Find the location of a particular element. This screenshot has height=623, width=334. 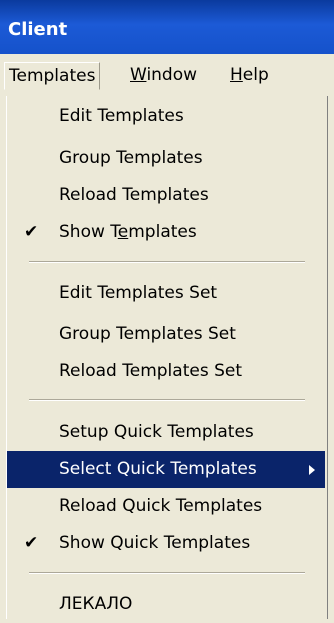

menu-item-label: Setup Quick Templates is located at coordinates (156, 432).